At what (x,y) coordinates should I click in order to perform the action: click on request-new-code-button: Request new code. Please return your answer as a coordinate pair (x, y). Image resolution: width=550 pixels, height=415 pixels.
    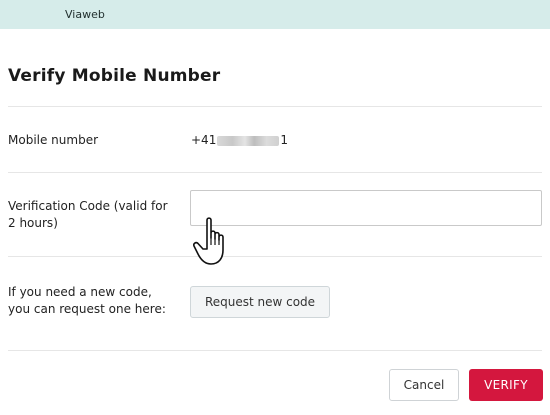
    Looking at the image, I should click on (260, 302).